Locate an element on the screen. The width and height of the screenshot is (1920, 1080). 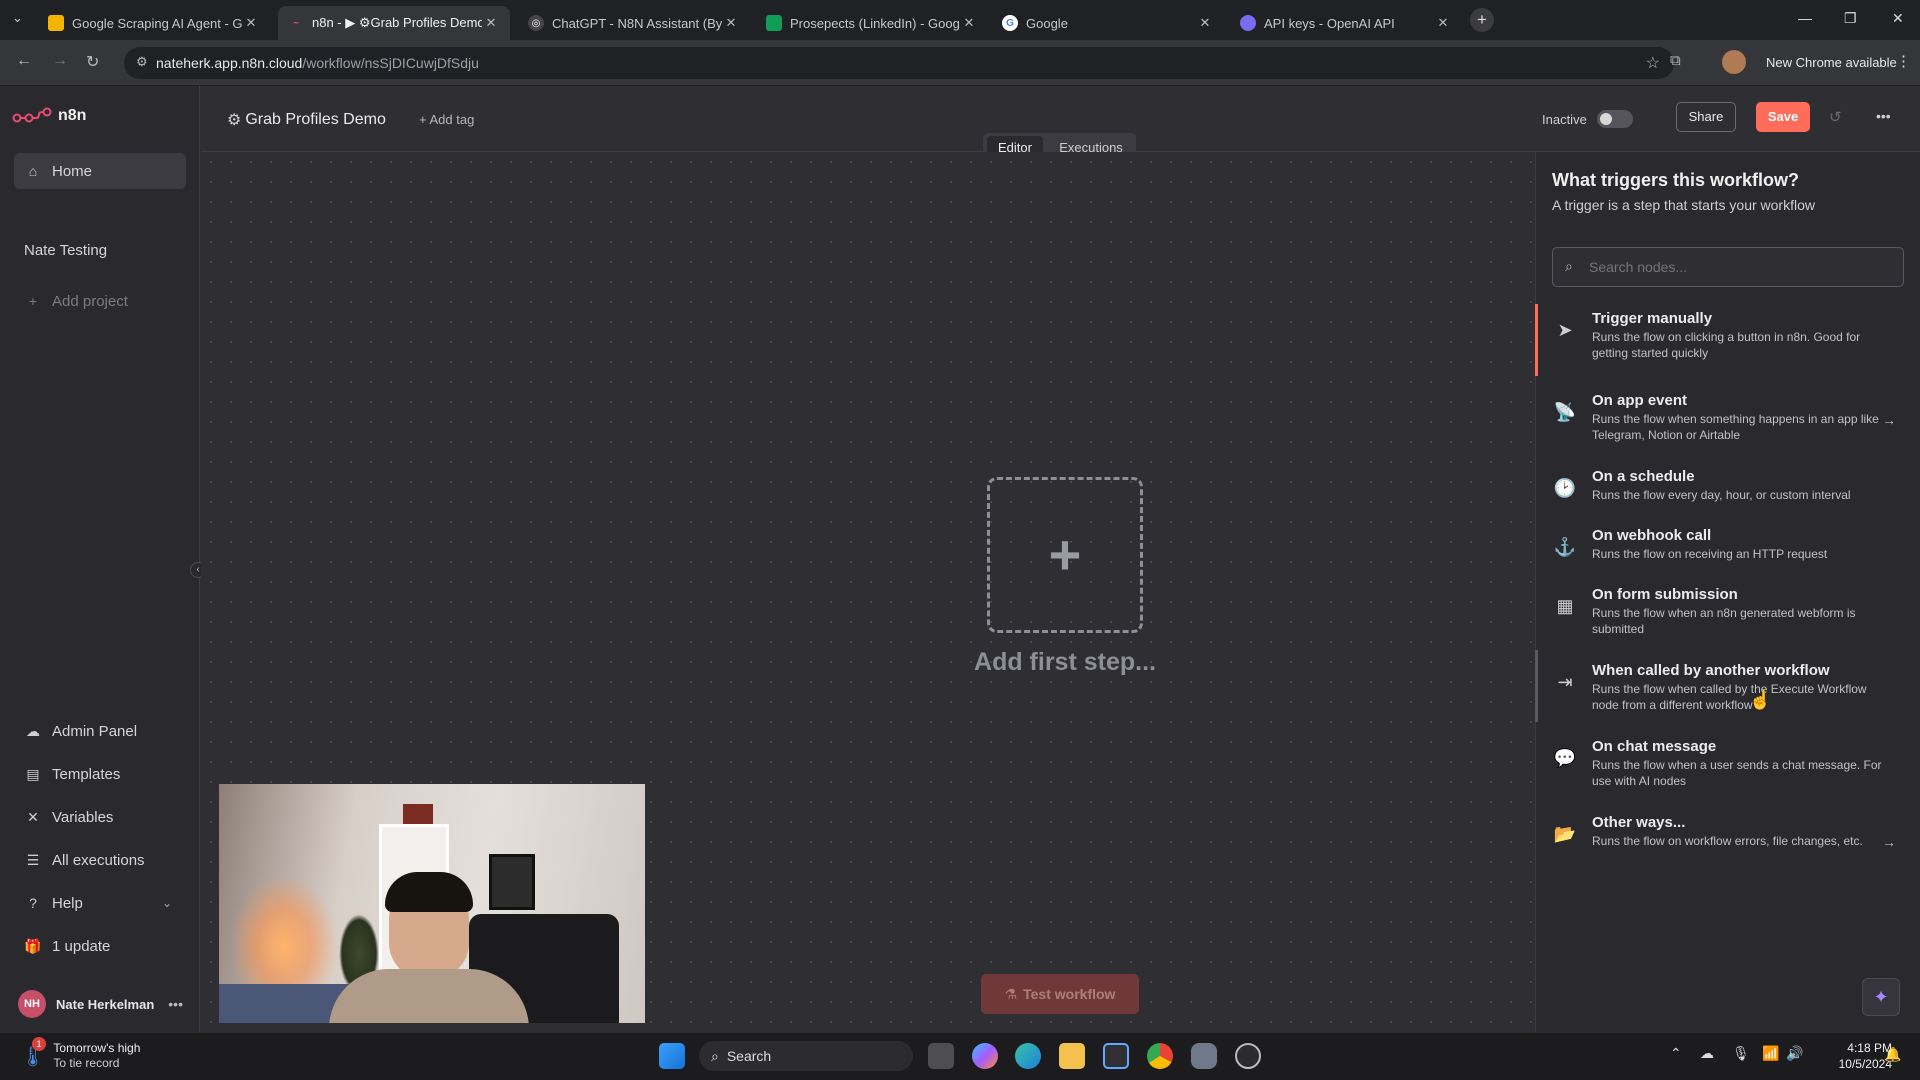
sidebar-item-help: ? Help ⌄ is located at coordinates (100, 903).